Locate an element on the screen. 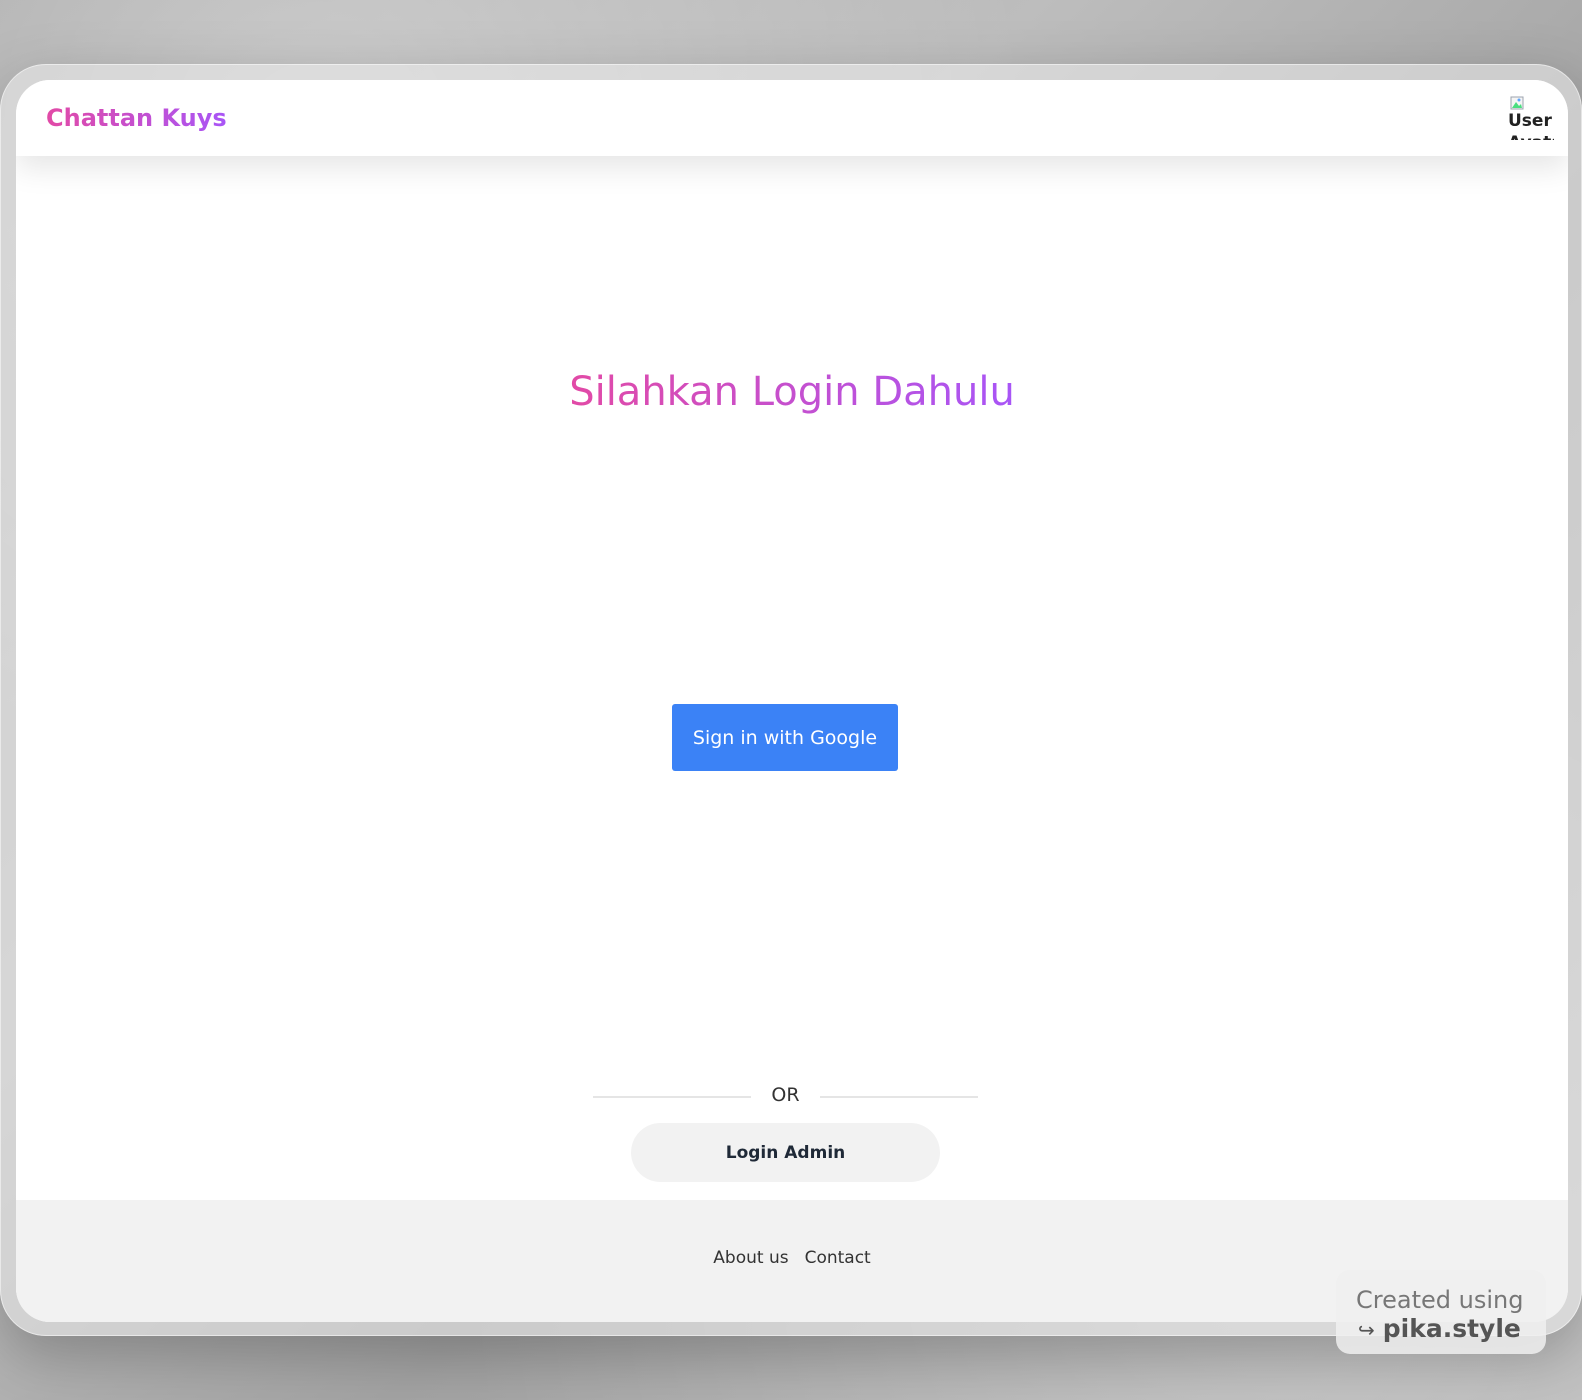 This screenshot has width=1582, height=1400. footer-link-contact: Contact is located at coordinates (838, 1258).